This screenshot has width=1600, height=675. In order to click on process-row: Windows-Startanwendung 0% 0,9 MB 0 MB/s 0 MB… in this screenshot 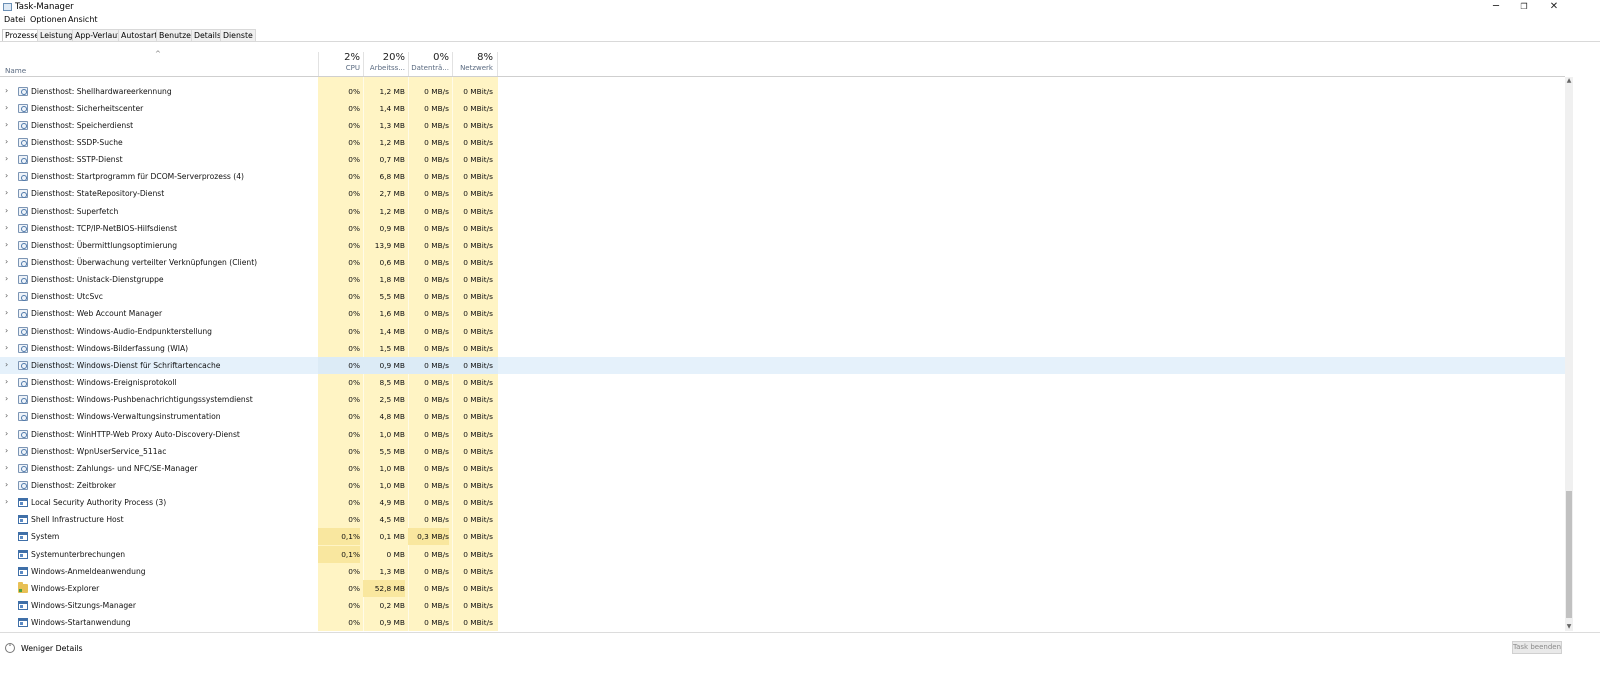, I will do `click(782, 622)`.